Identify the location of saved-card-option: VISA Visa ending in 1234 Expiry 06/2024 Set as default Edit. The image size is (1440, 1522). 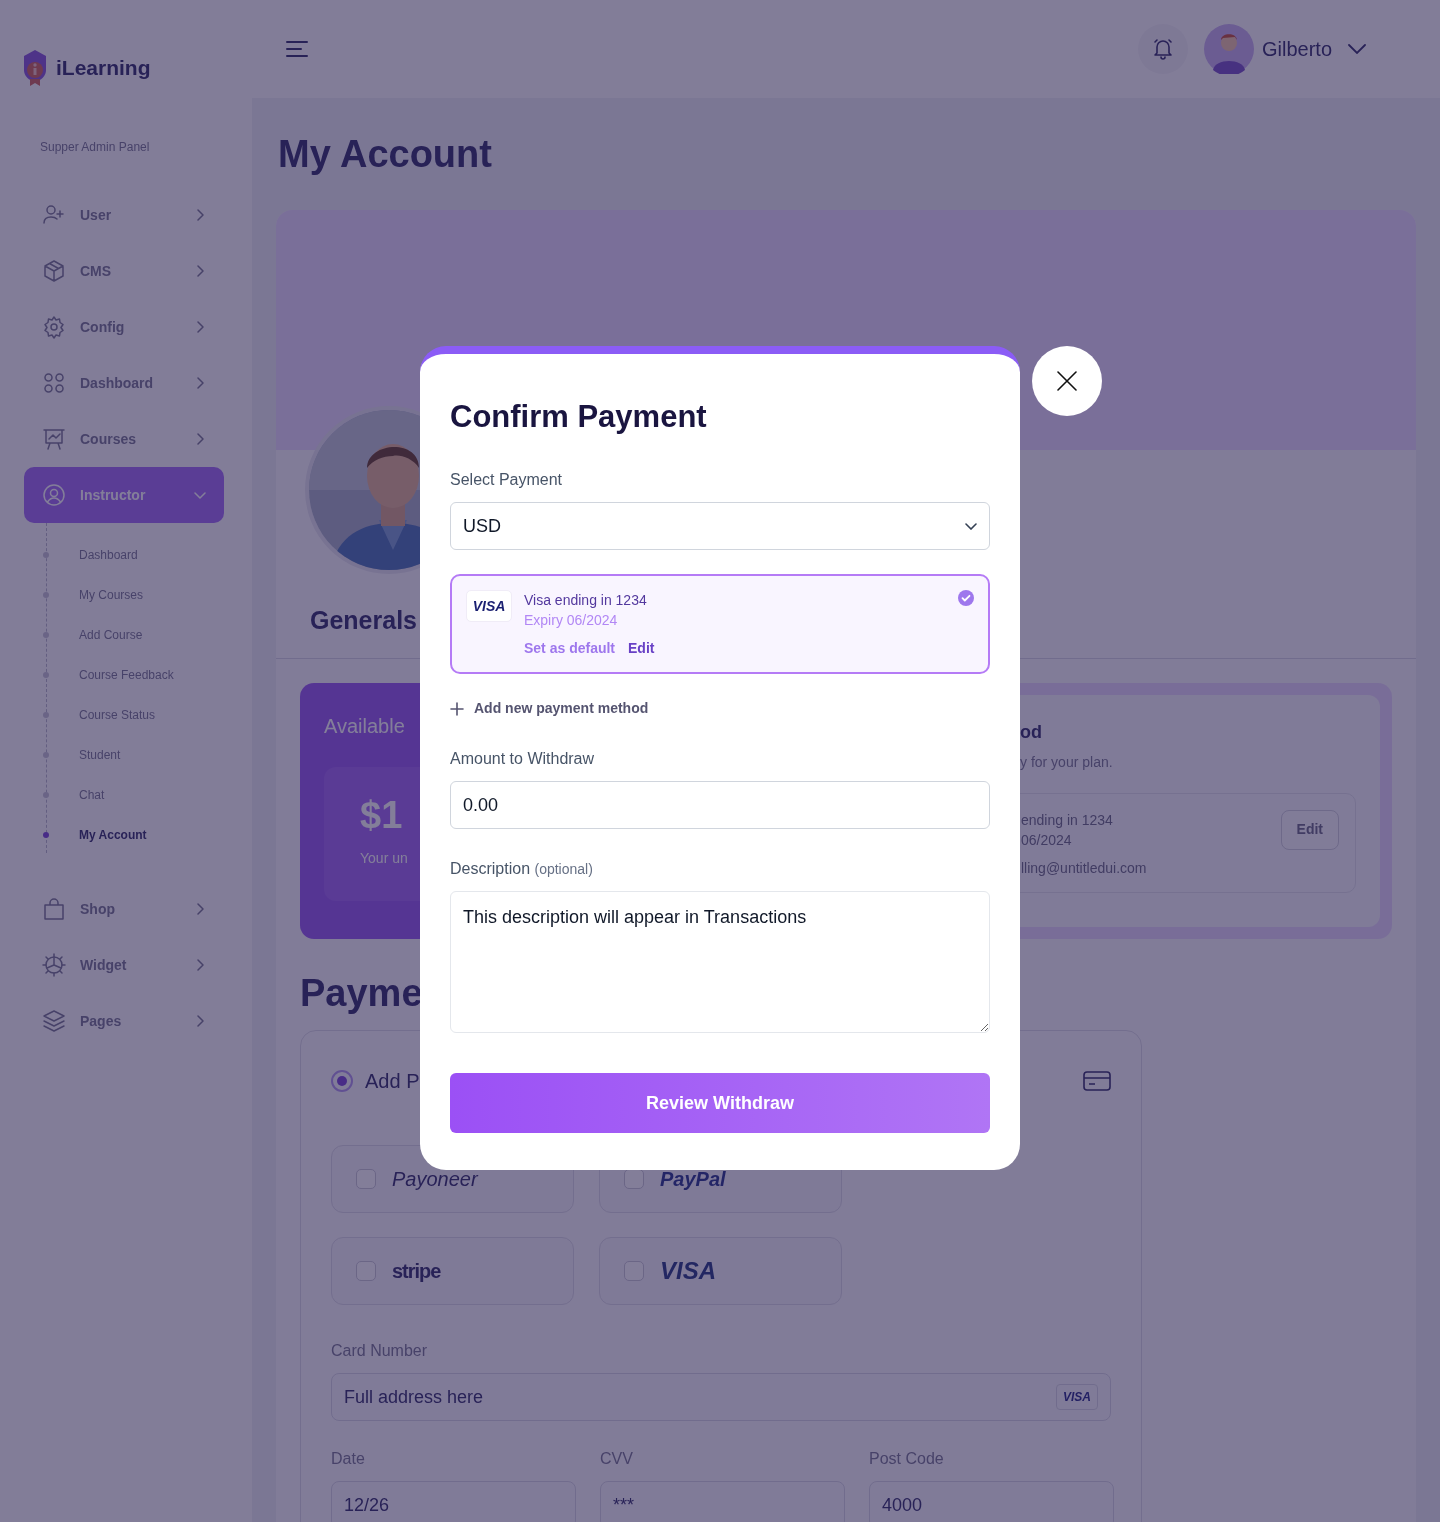
(720, 624).